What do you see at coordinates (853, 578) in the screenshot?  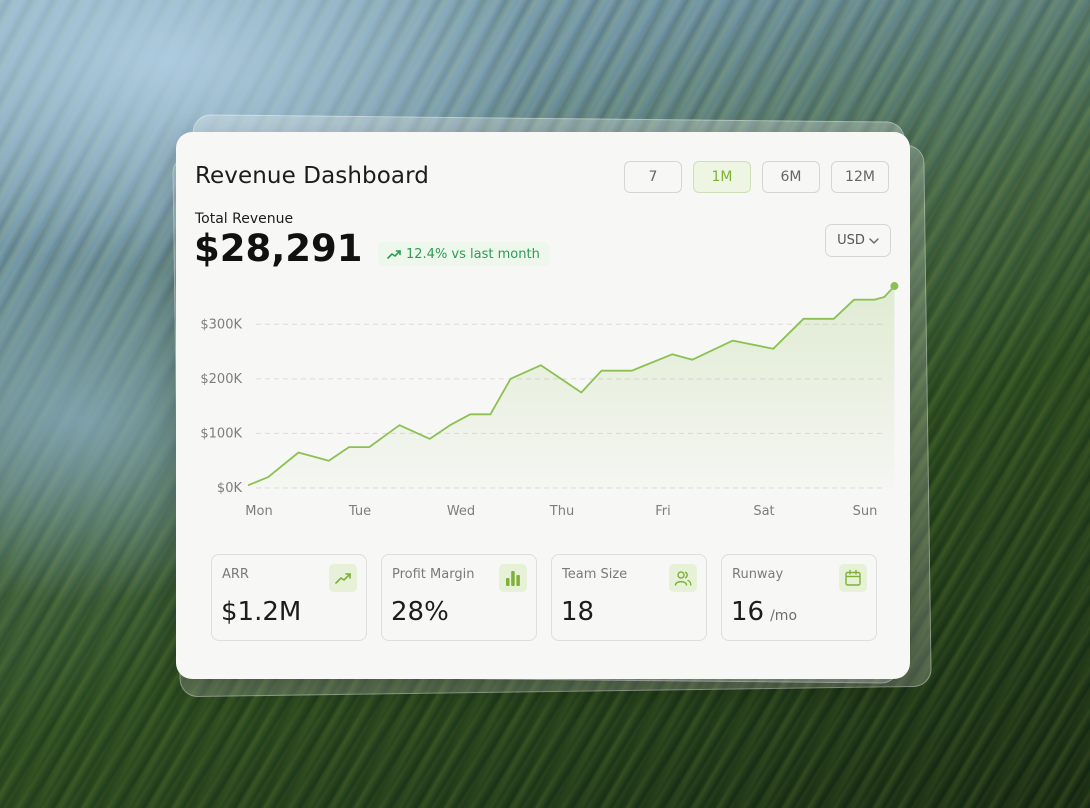 I see `calendar-icon` at bounding box center [853, 578].